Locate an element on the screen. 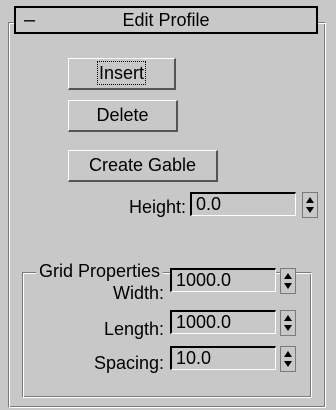 The image size is (336, 410). spacing-label: Spacing: is located at coordinates (128, 363).